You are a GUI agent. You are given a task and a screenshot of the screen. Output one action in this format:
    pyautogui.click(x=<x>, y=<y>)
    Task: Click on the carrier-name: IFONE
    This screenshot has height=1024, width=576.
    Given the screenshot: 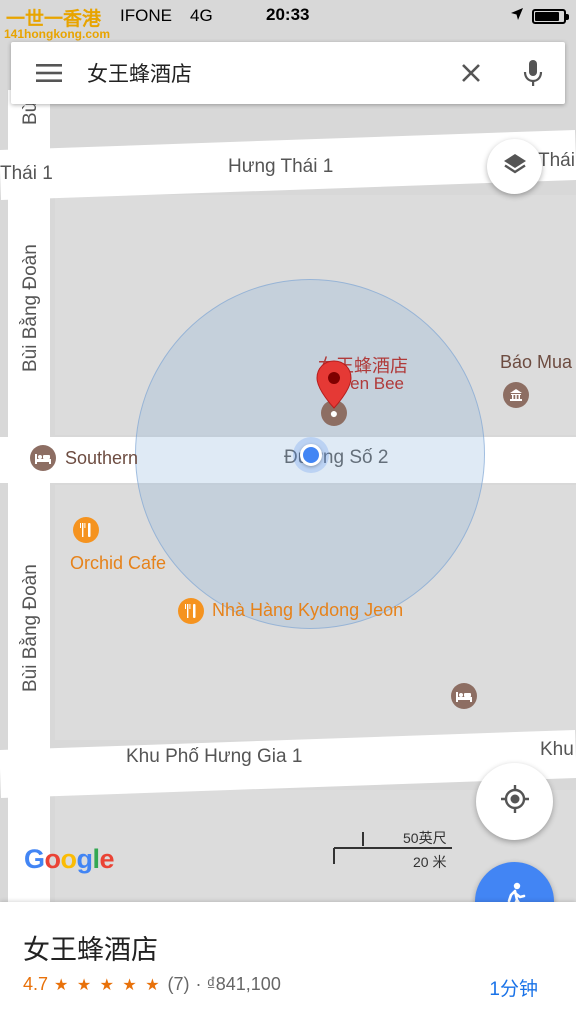 What is the action you would take?
    pyautogui.click(x=146, y=15)
    